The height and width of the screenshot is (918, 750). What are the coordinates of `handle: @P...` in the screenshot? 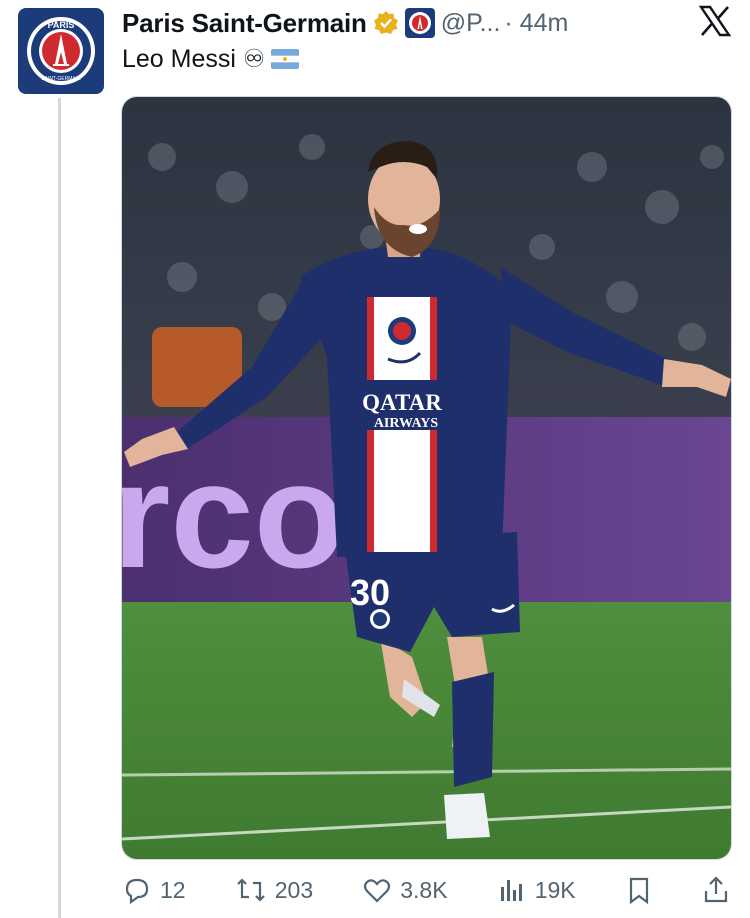 It's located at (471, 23).